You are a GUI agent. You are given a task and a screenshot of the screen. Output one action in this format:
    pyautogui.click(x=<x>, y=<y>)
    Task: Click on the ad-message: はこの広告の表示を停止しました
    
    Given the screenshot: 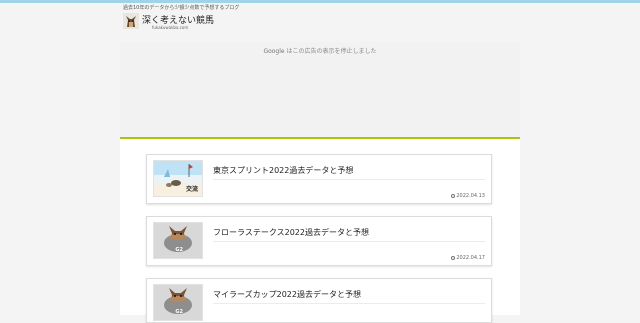 What is the action you would take?
    pyautogui.click(x=331, y=51)
    